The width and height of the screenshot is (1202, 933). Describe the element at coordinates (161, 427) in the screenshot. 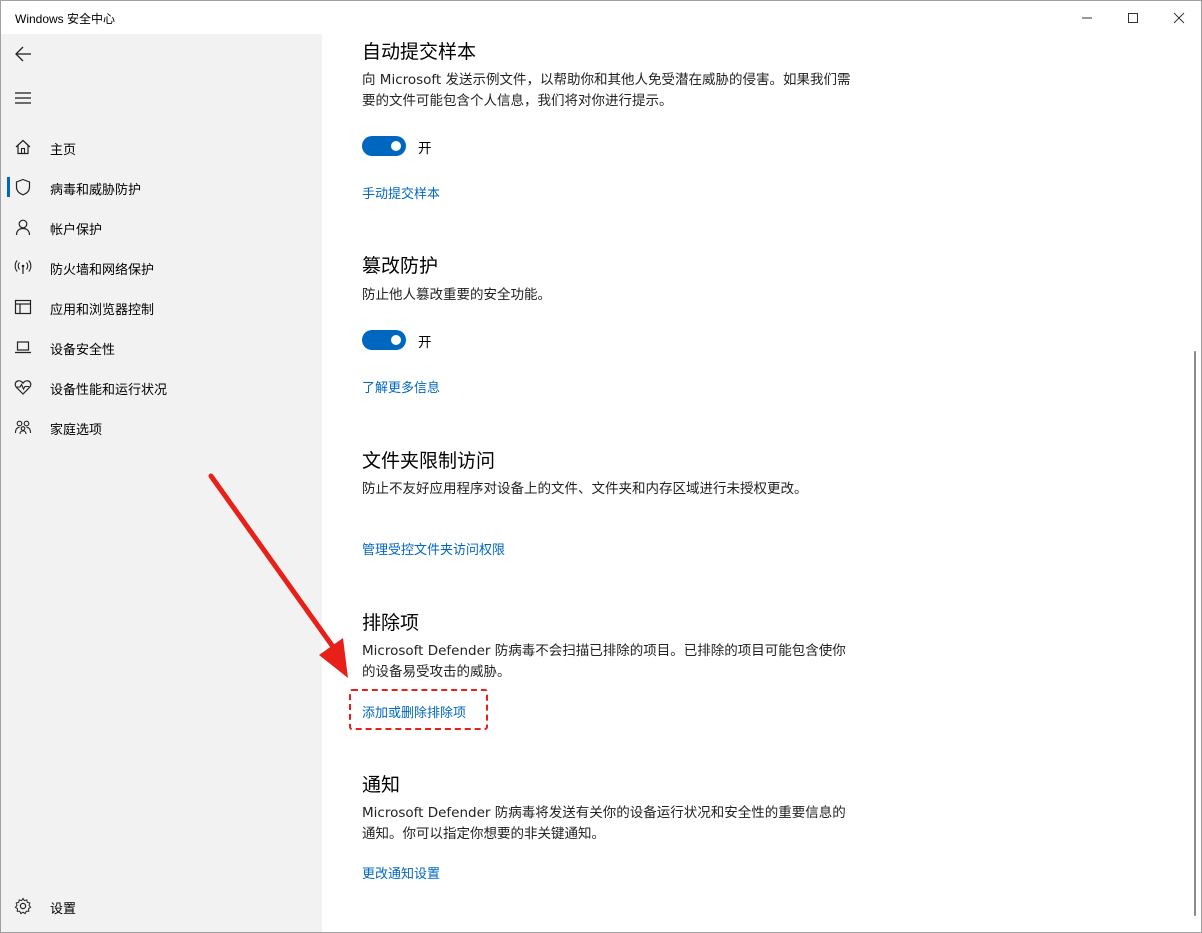

I see `sidebar-item-family-options: 家庭选项` at that location.